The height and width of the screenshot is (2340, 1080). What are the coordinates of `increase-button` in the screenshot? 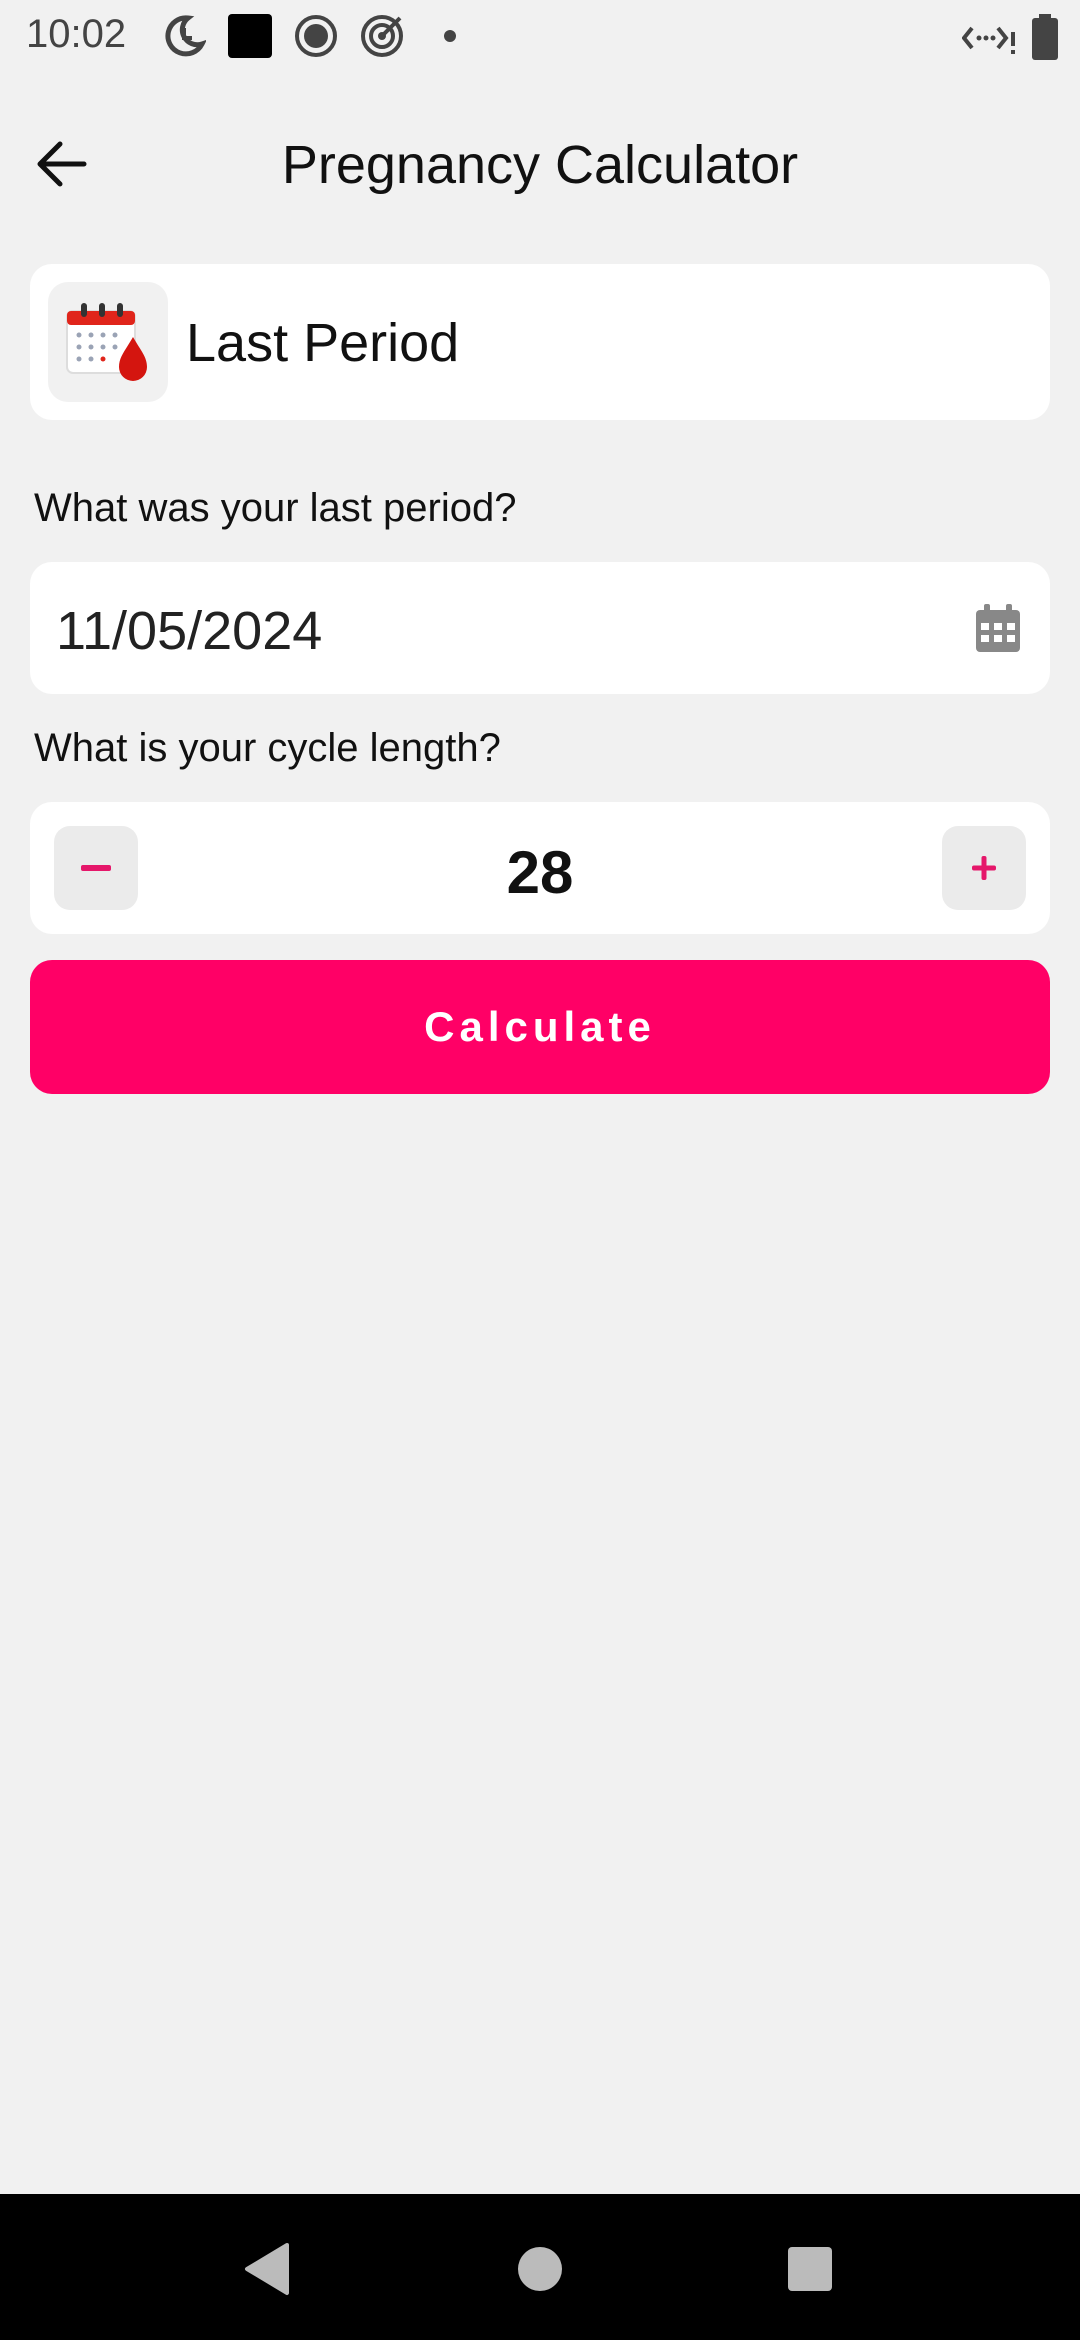 It's located at (984, 868).